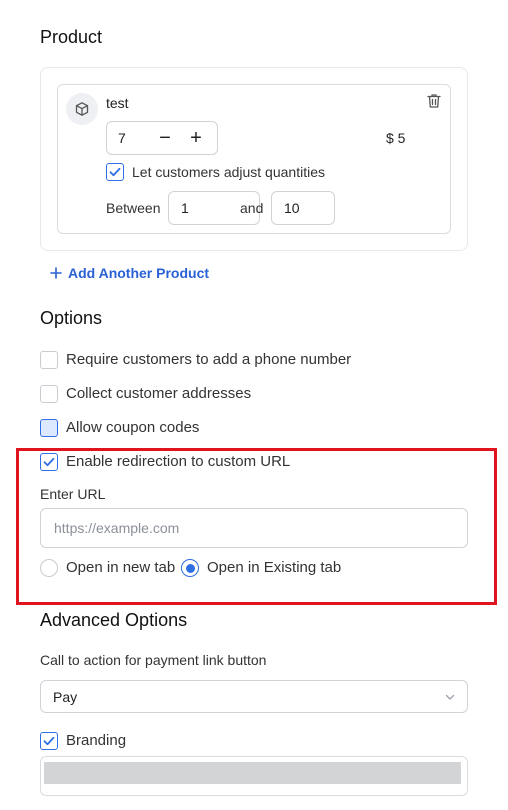 This screenshot has height=810, width=508. I want to click on adjust-quantities-label: Let customers adjust quantities, so click(228, 172).